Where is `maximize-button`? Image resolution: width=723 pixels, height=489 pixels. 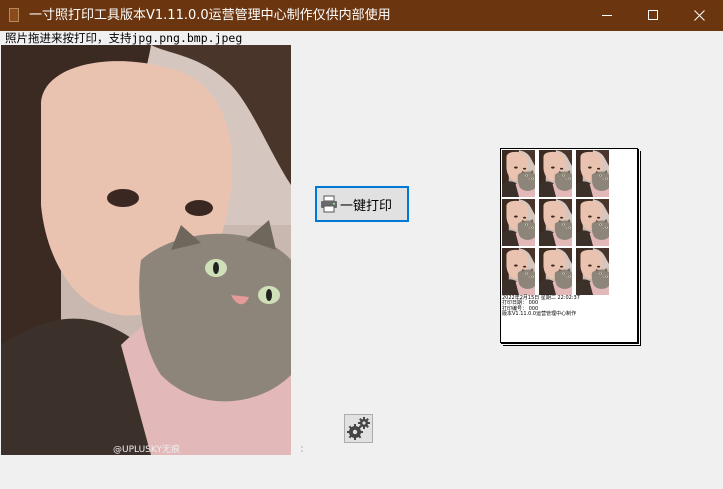
maximize-button is located at coordinates (653, 15).